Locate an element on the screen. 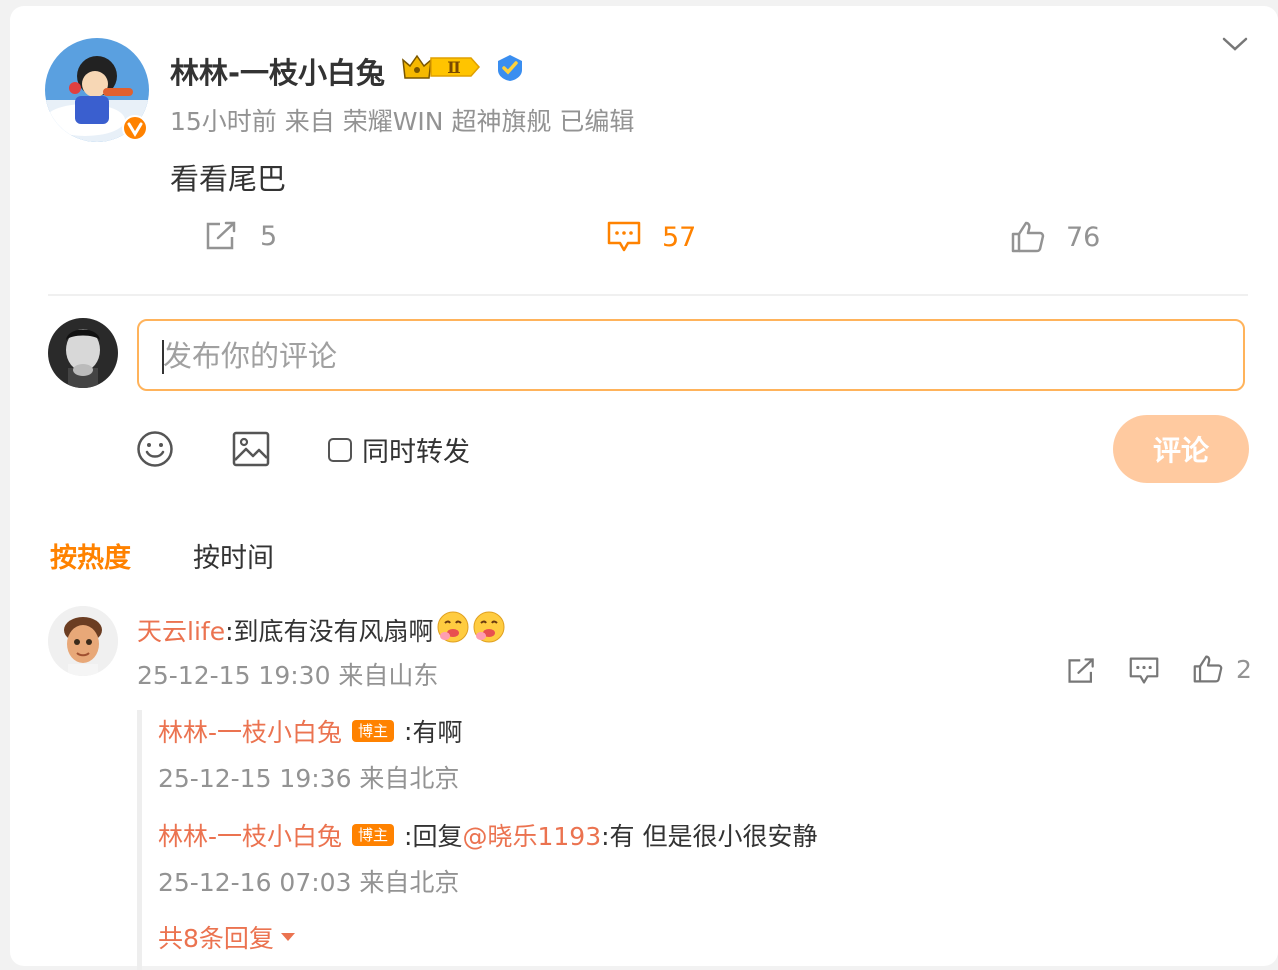 This screenshot has height=970, width=1278. caret-down-icon is located at coordinates (287, 937).